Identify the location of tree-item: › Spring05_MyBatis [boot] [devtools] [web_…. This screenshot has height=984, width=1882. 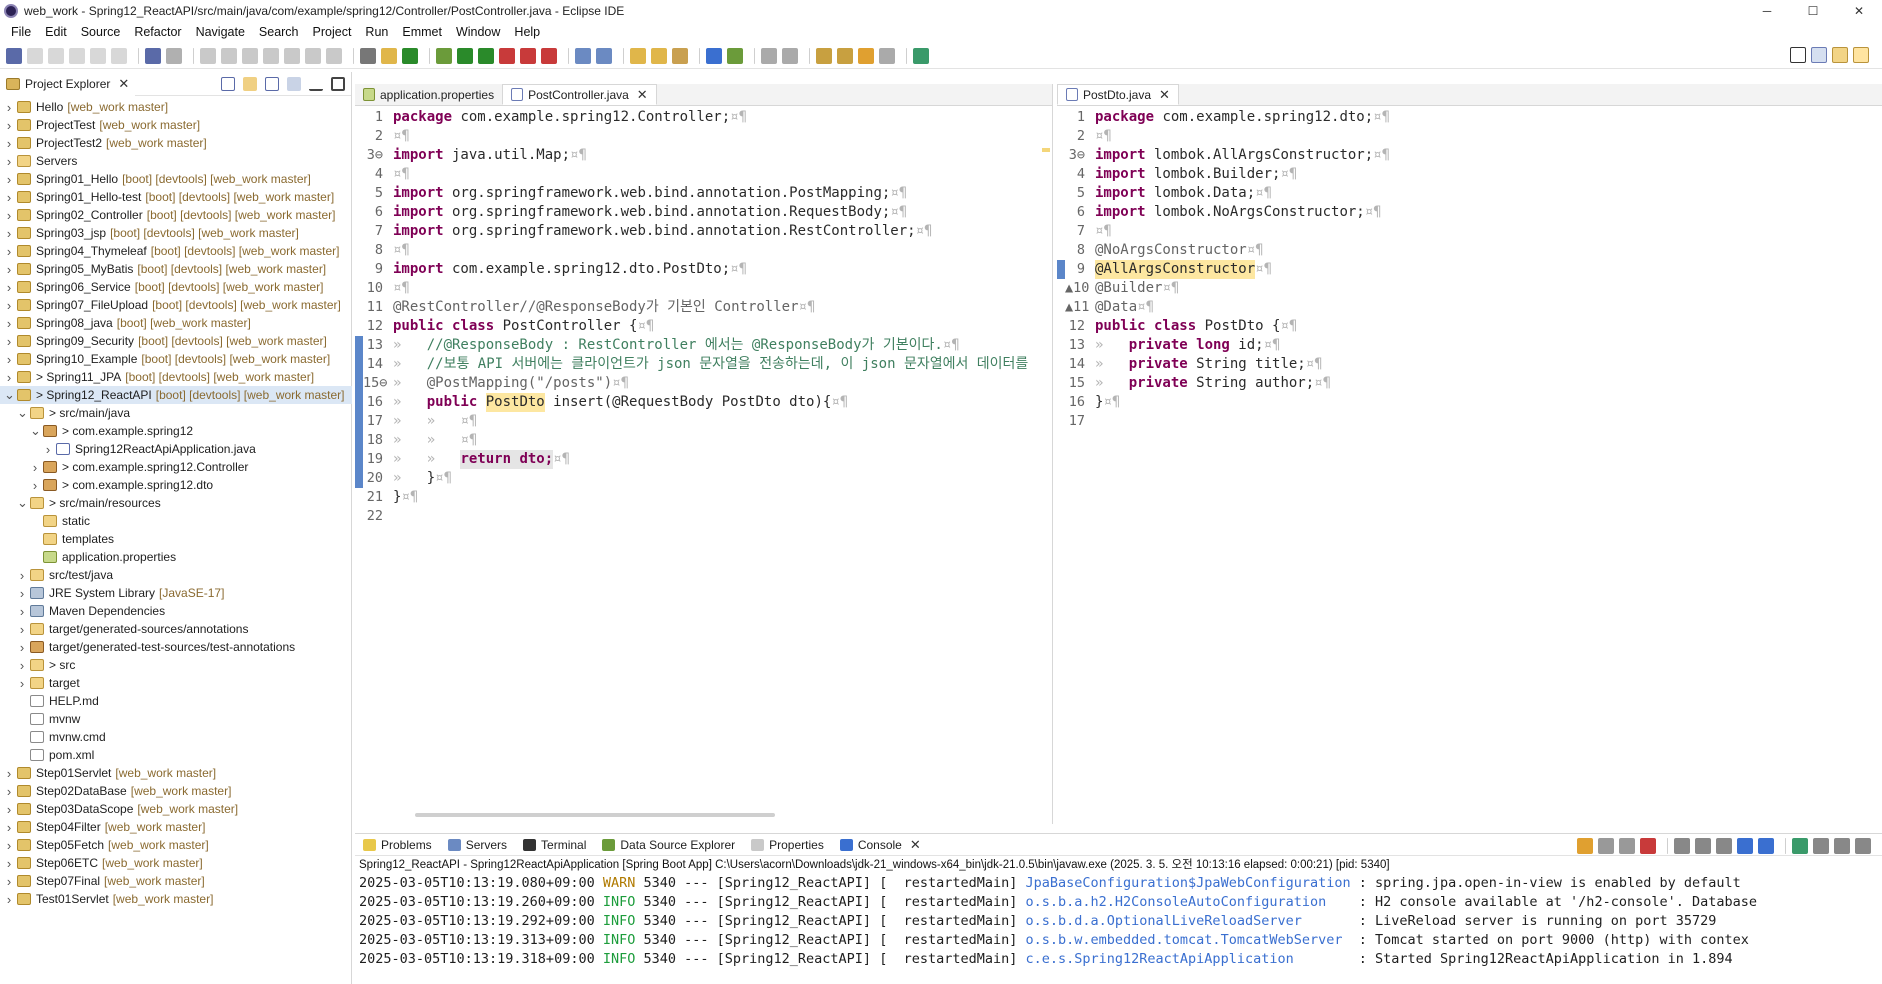
(176, 269).